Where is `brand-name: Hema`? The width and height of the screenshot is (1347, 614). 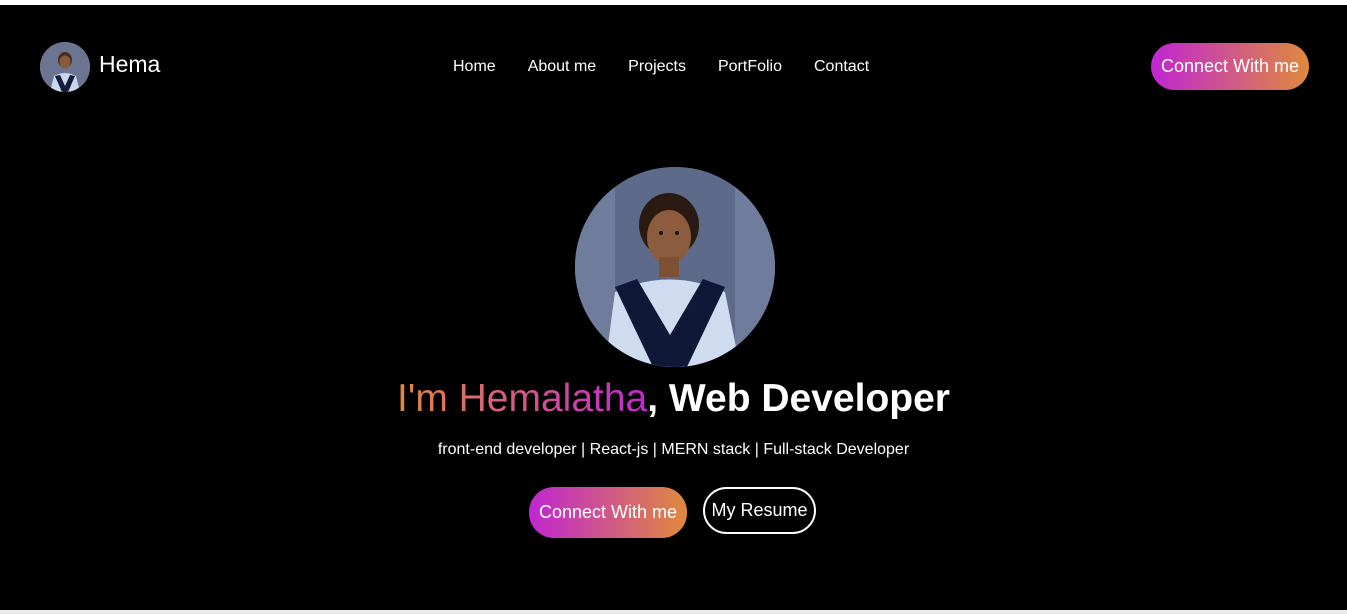
brand-name: Hema is located at coordinates (130, 63).